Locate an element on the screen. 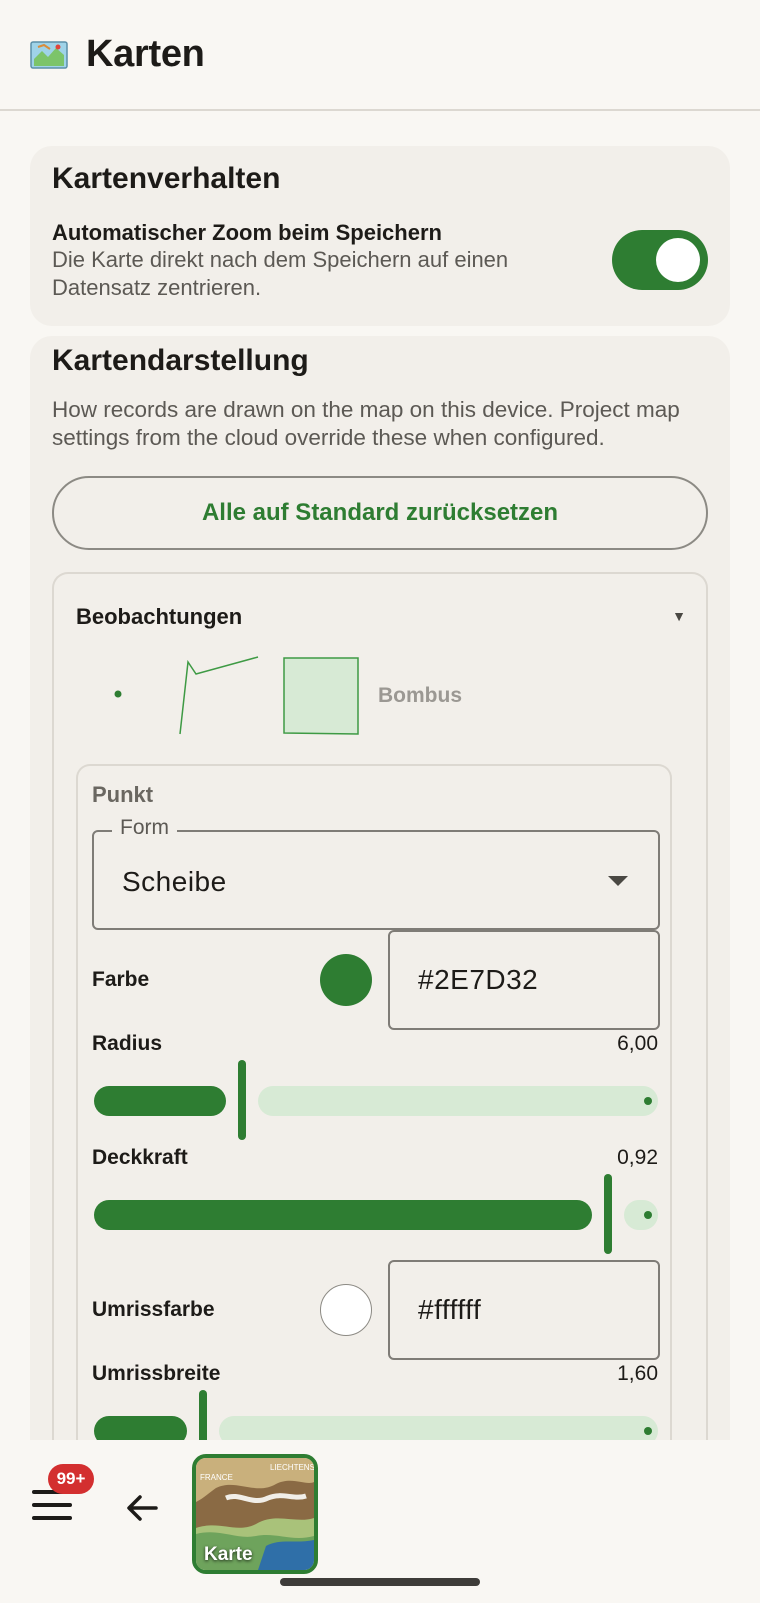 The width and height of the screenshot is (760, 1603). page-title: Karten is located at coordinates (145, 54).